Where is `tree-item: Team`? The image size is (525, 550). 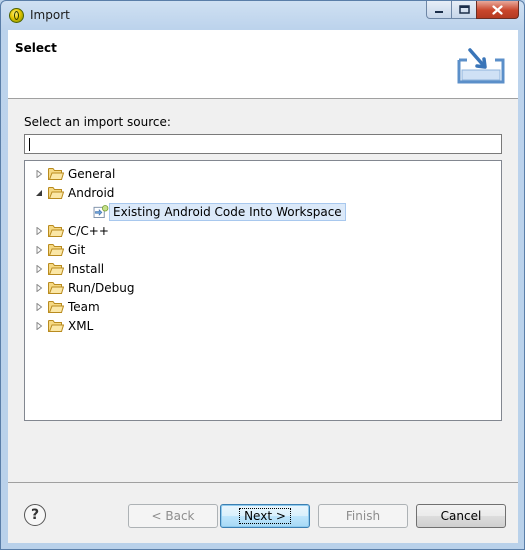
tree-item: Team is located at coordinates (62, 306).